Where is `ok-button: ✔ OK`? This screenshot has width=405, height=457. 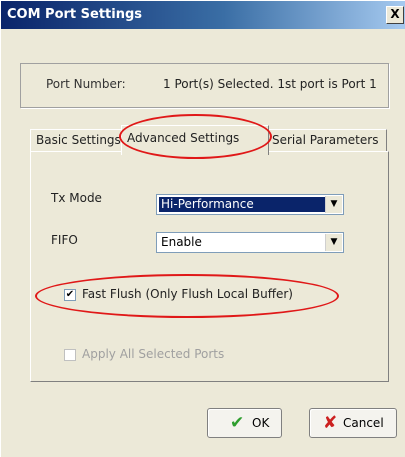 ok-button: ✔ OK is located at coordinates (244, 423).